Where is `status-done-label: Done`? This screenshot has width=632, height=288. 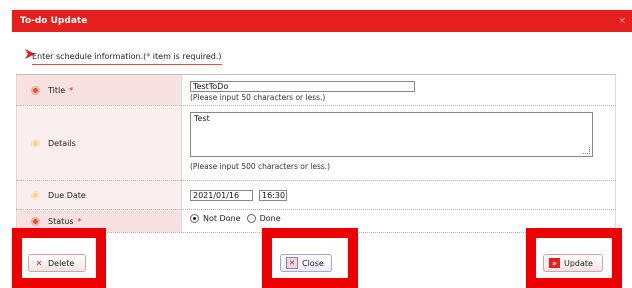
status-done-label: Done is located at coordinates (270, 218).